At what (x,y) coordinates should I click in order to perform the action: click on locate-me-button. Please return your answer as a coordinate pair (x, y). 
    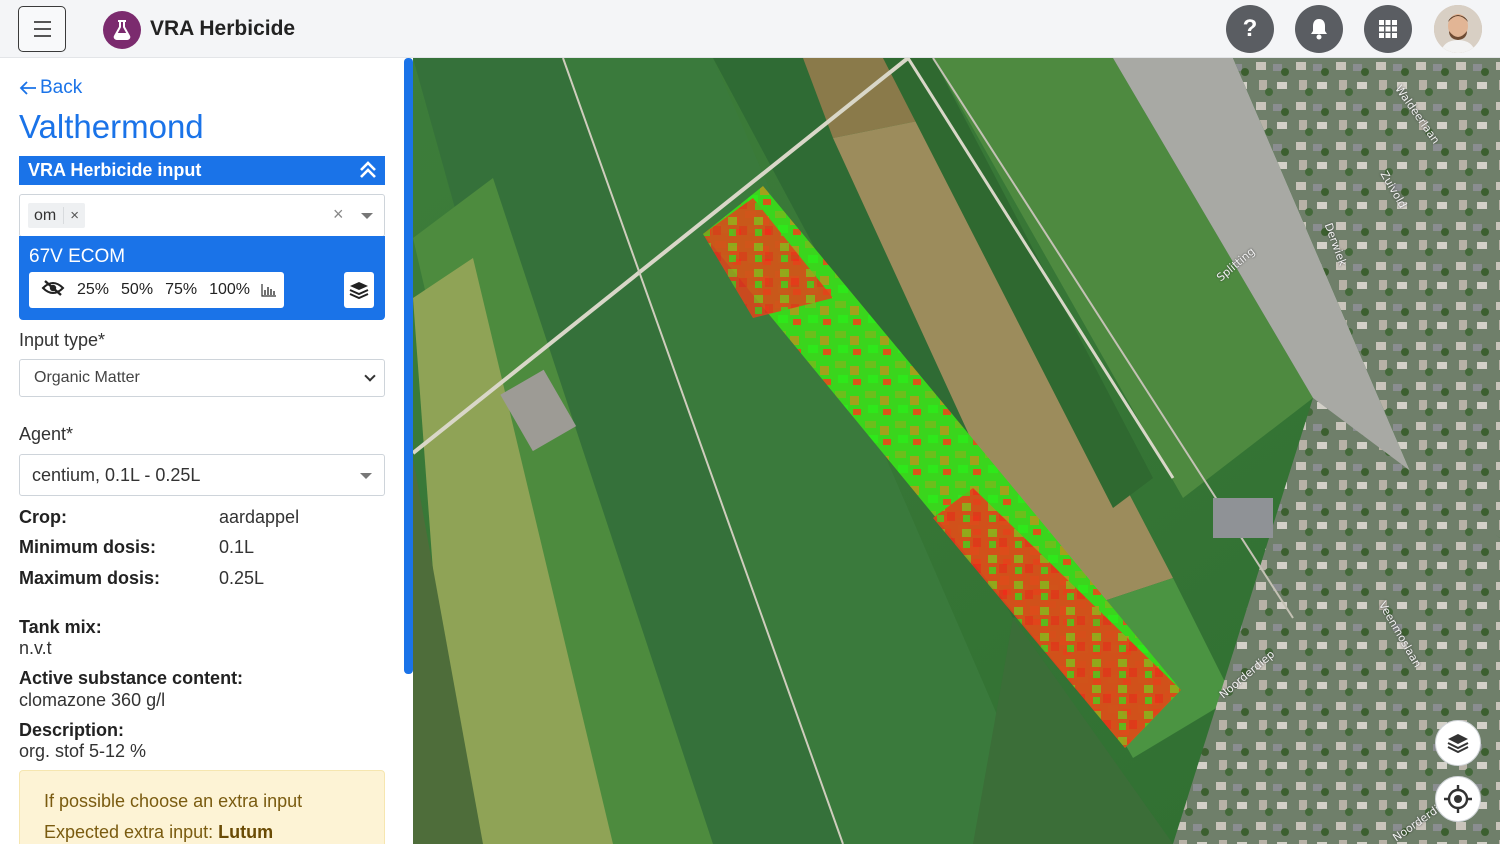
    Looking at the image, I should click on (1458, 799).